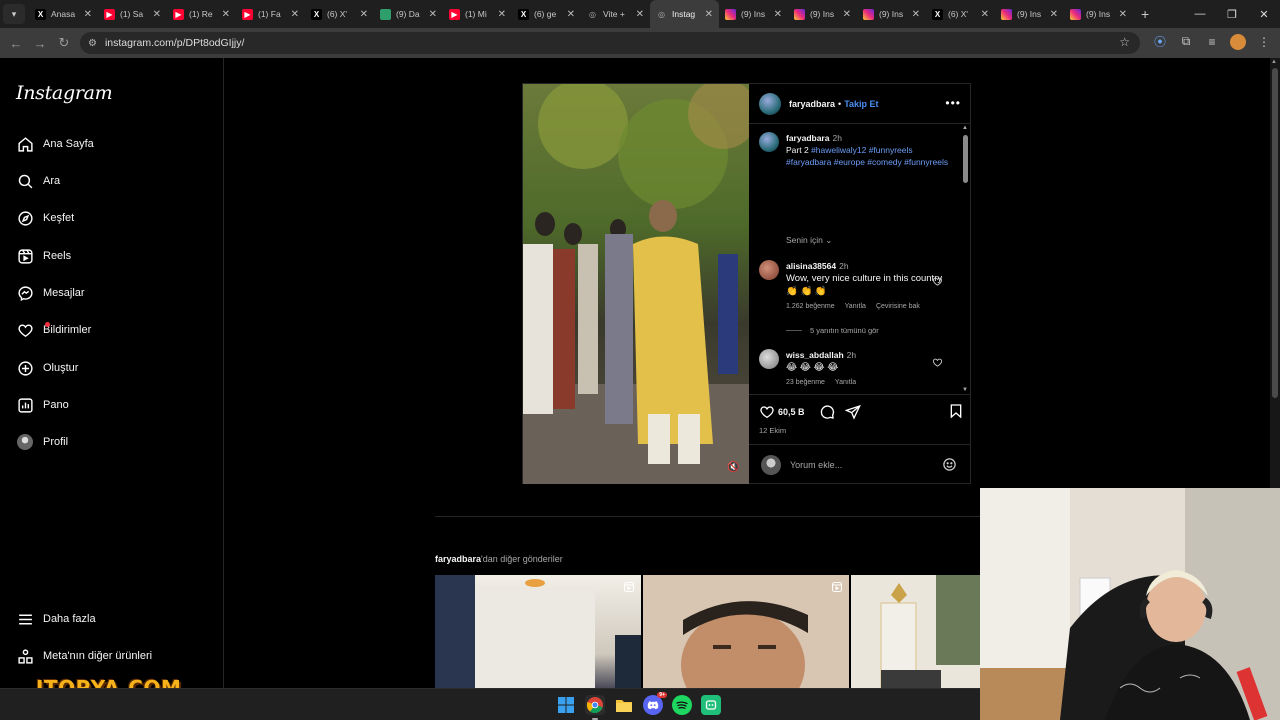 Image resolution: width=1280 pixels, height=720 pixels. I want to click on author-username: faryadbara, so click(812, 104).